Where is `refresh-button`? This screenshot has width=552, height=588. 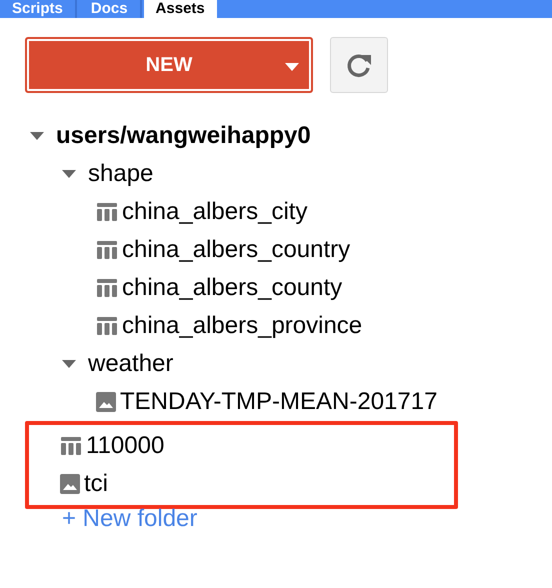
refresh-button is located at coordinates (359, 65).